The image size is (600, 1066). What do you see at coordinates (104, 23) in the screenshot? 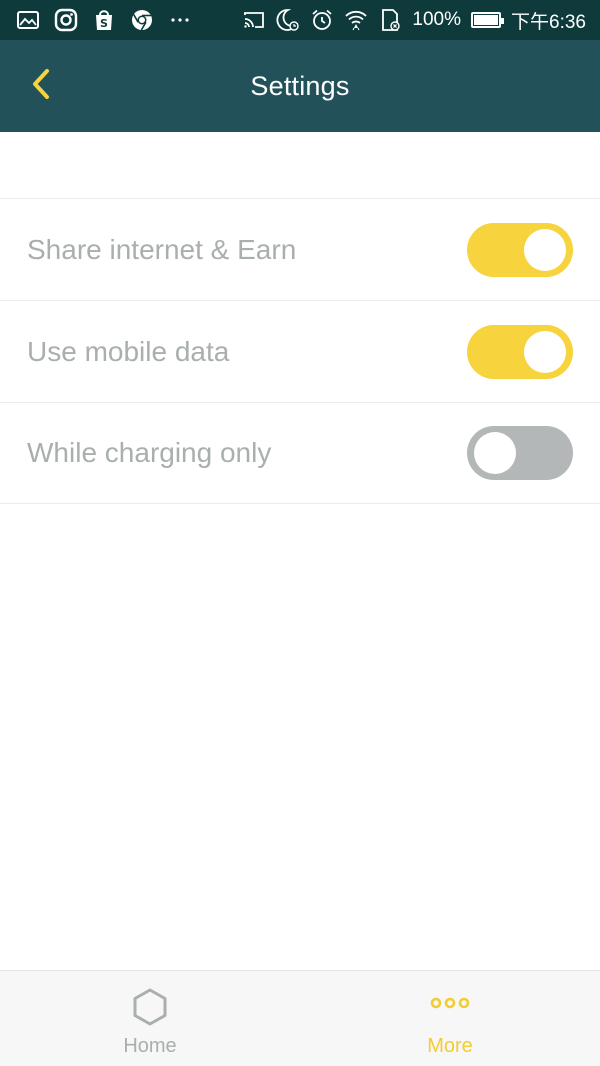
I see `svg-text: S` at bounding box center [104, 23].